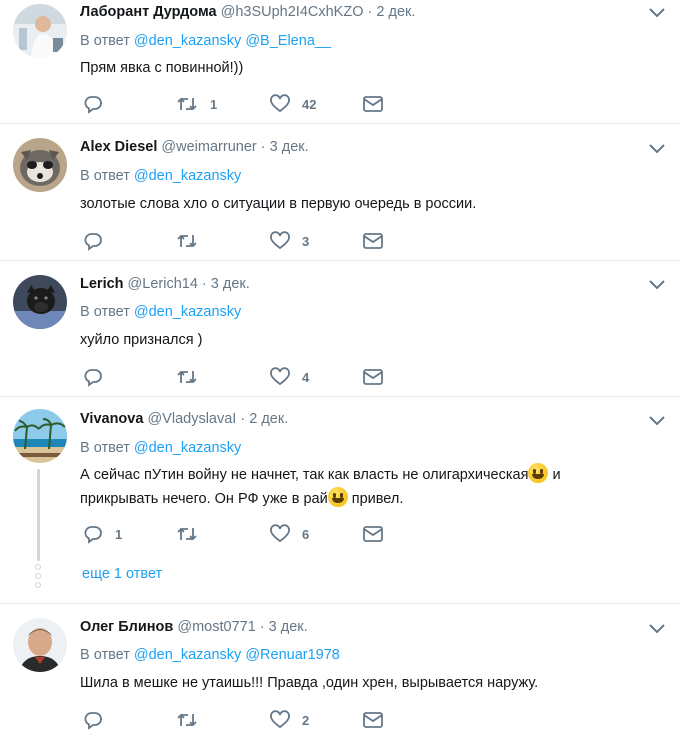  I want to click on user-name: Lerich, so click(102, 284).